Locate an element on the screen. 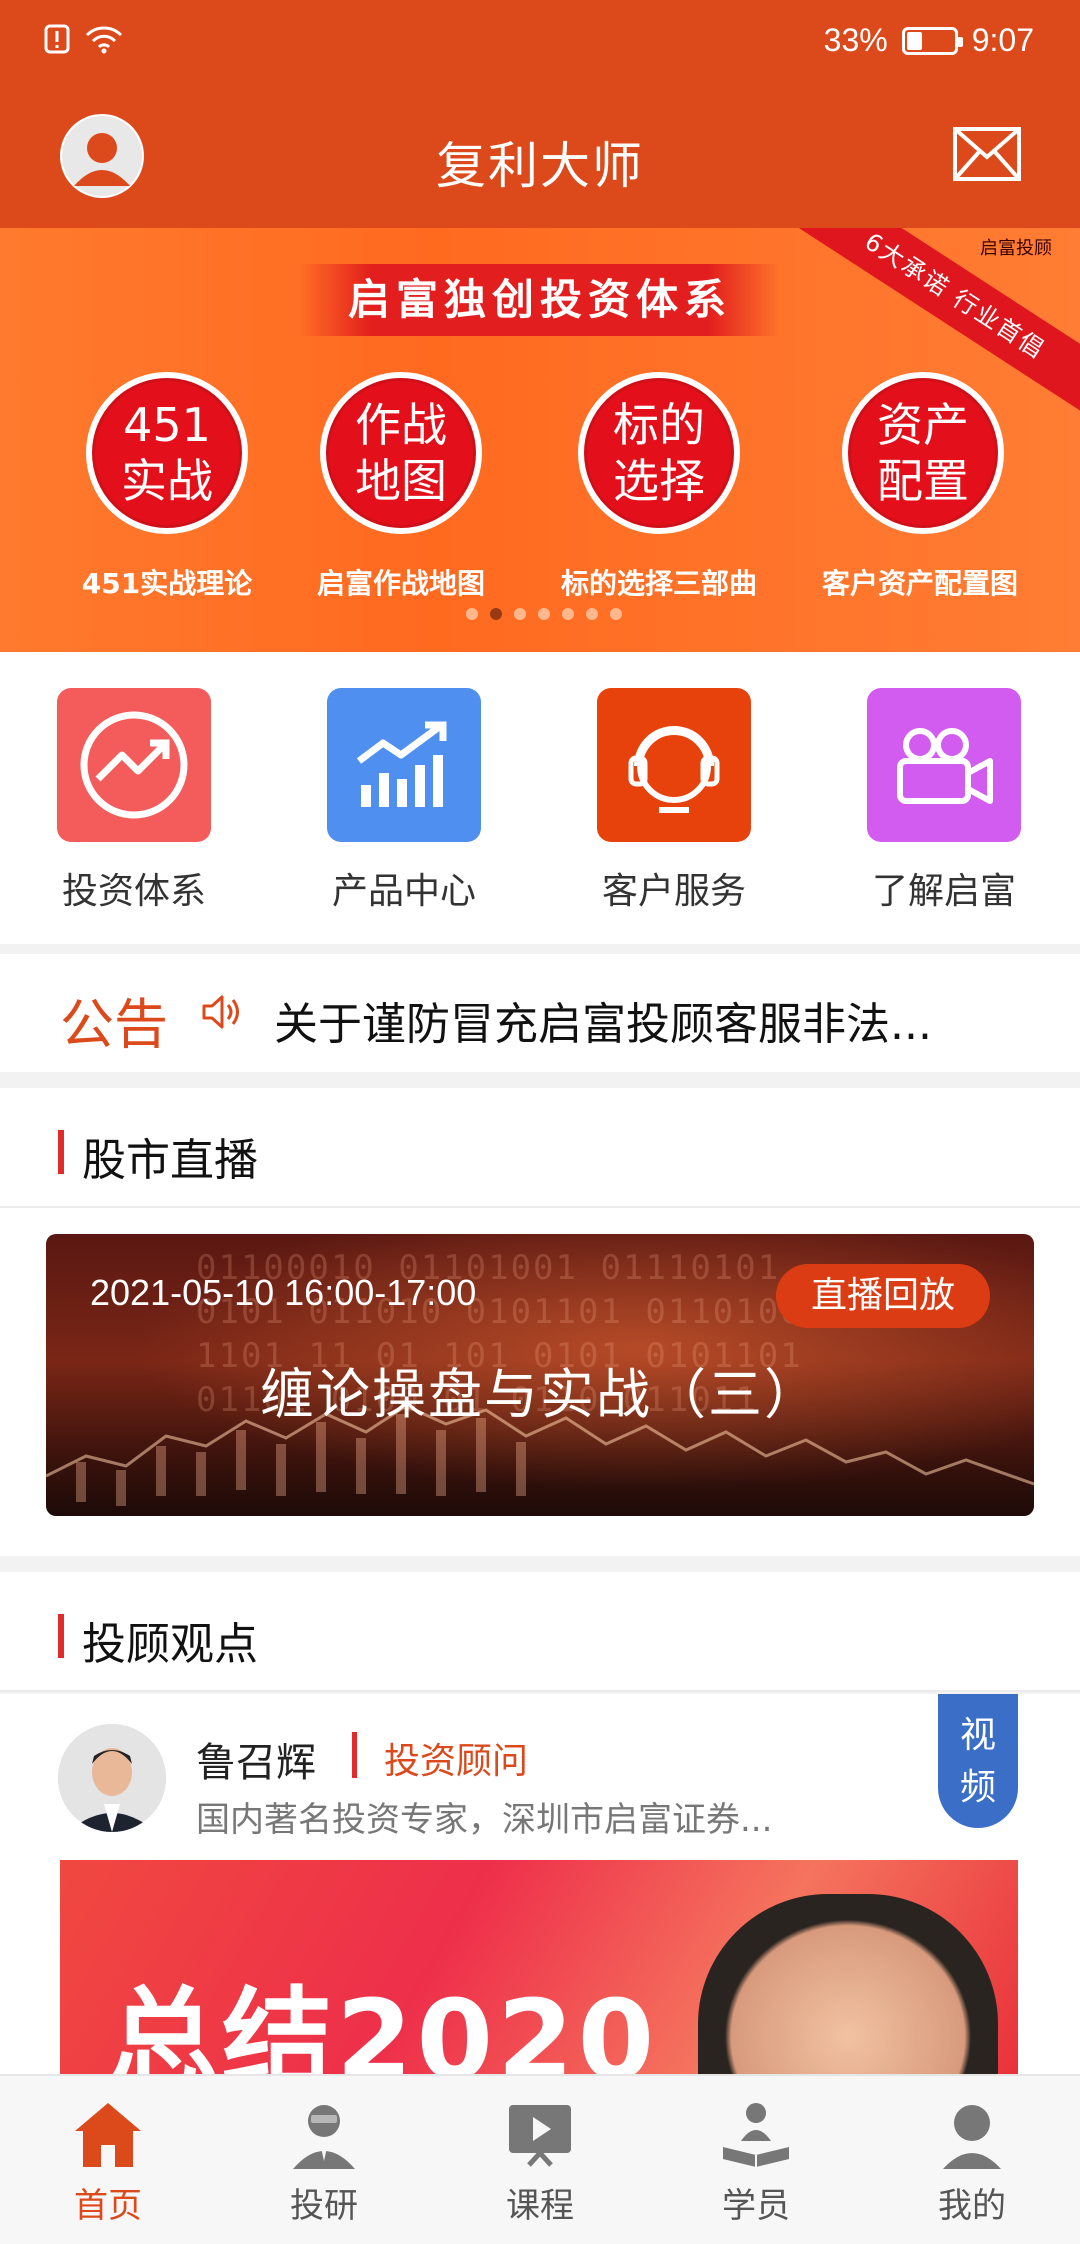  quick-nav-about: 了解启富 is located at coordinates (944, 801).